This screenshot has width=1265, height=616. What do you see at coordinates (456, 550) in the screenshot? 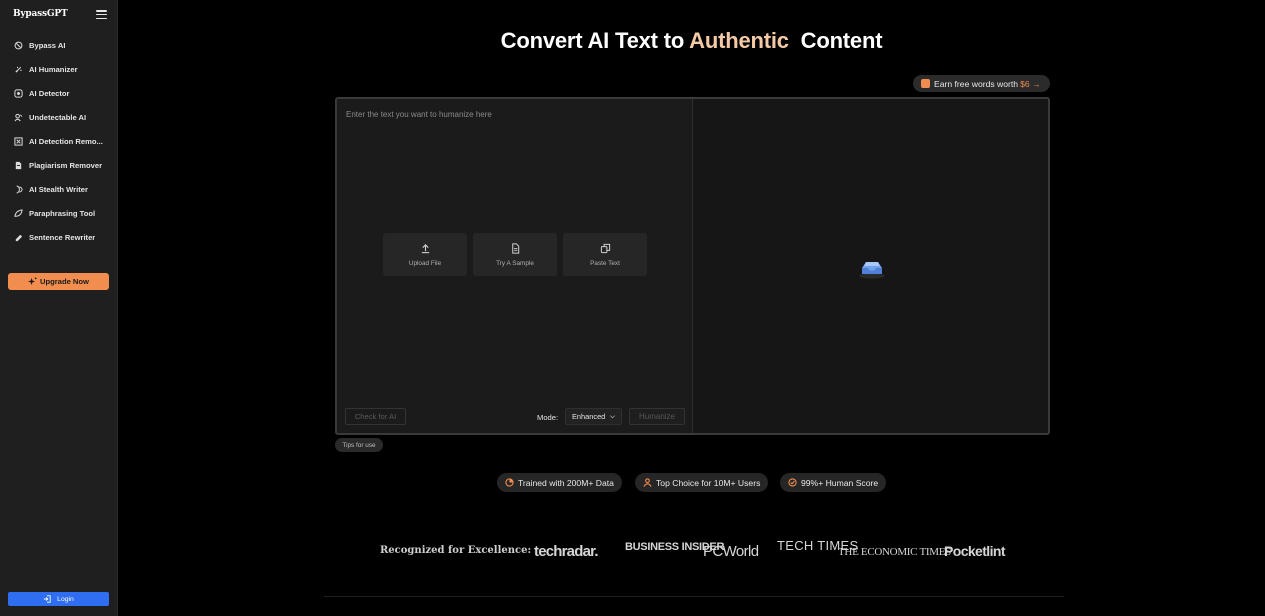
I see `recognized-label: Recognized for Excellence:` at bounding box center [456, 550].